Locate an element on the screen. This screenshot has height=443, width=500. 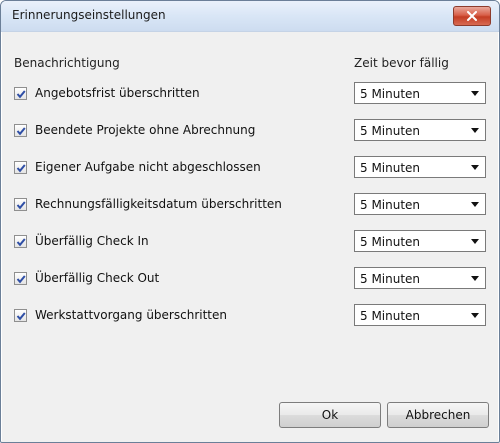
reminder-row: Überfällig Check In 5 Minuten is located at coordinates (250, 242).